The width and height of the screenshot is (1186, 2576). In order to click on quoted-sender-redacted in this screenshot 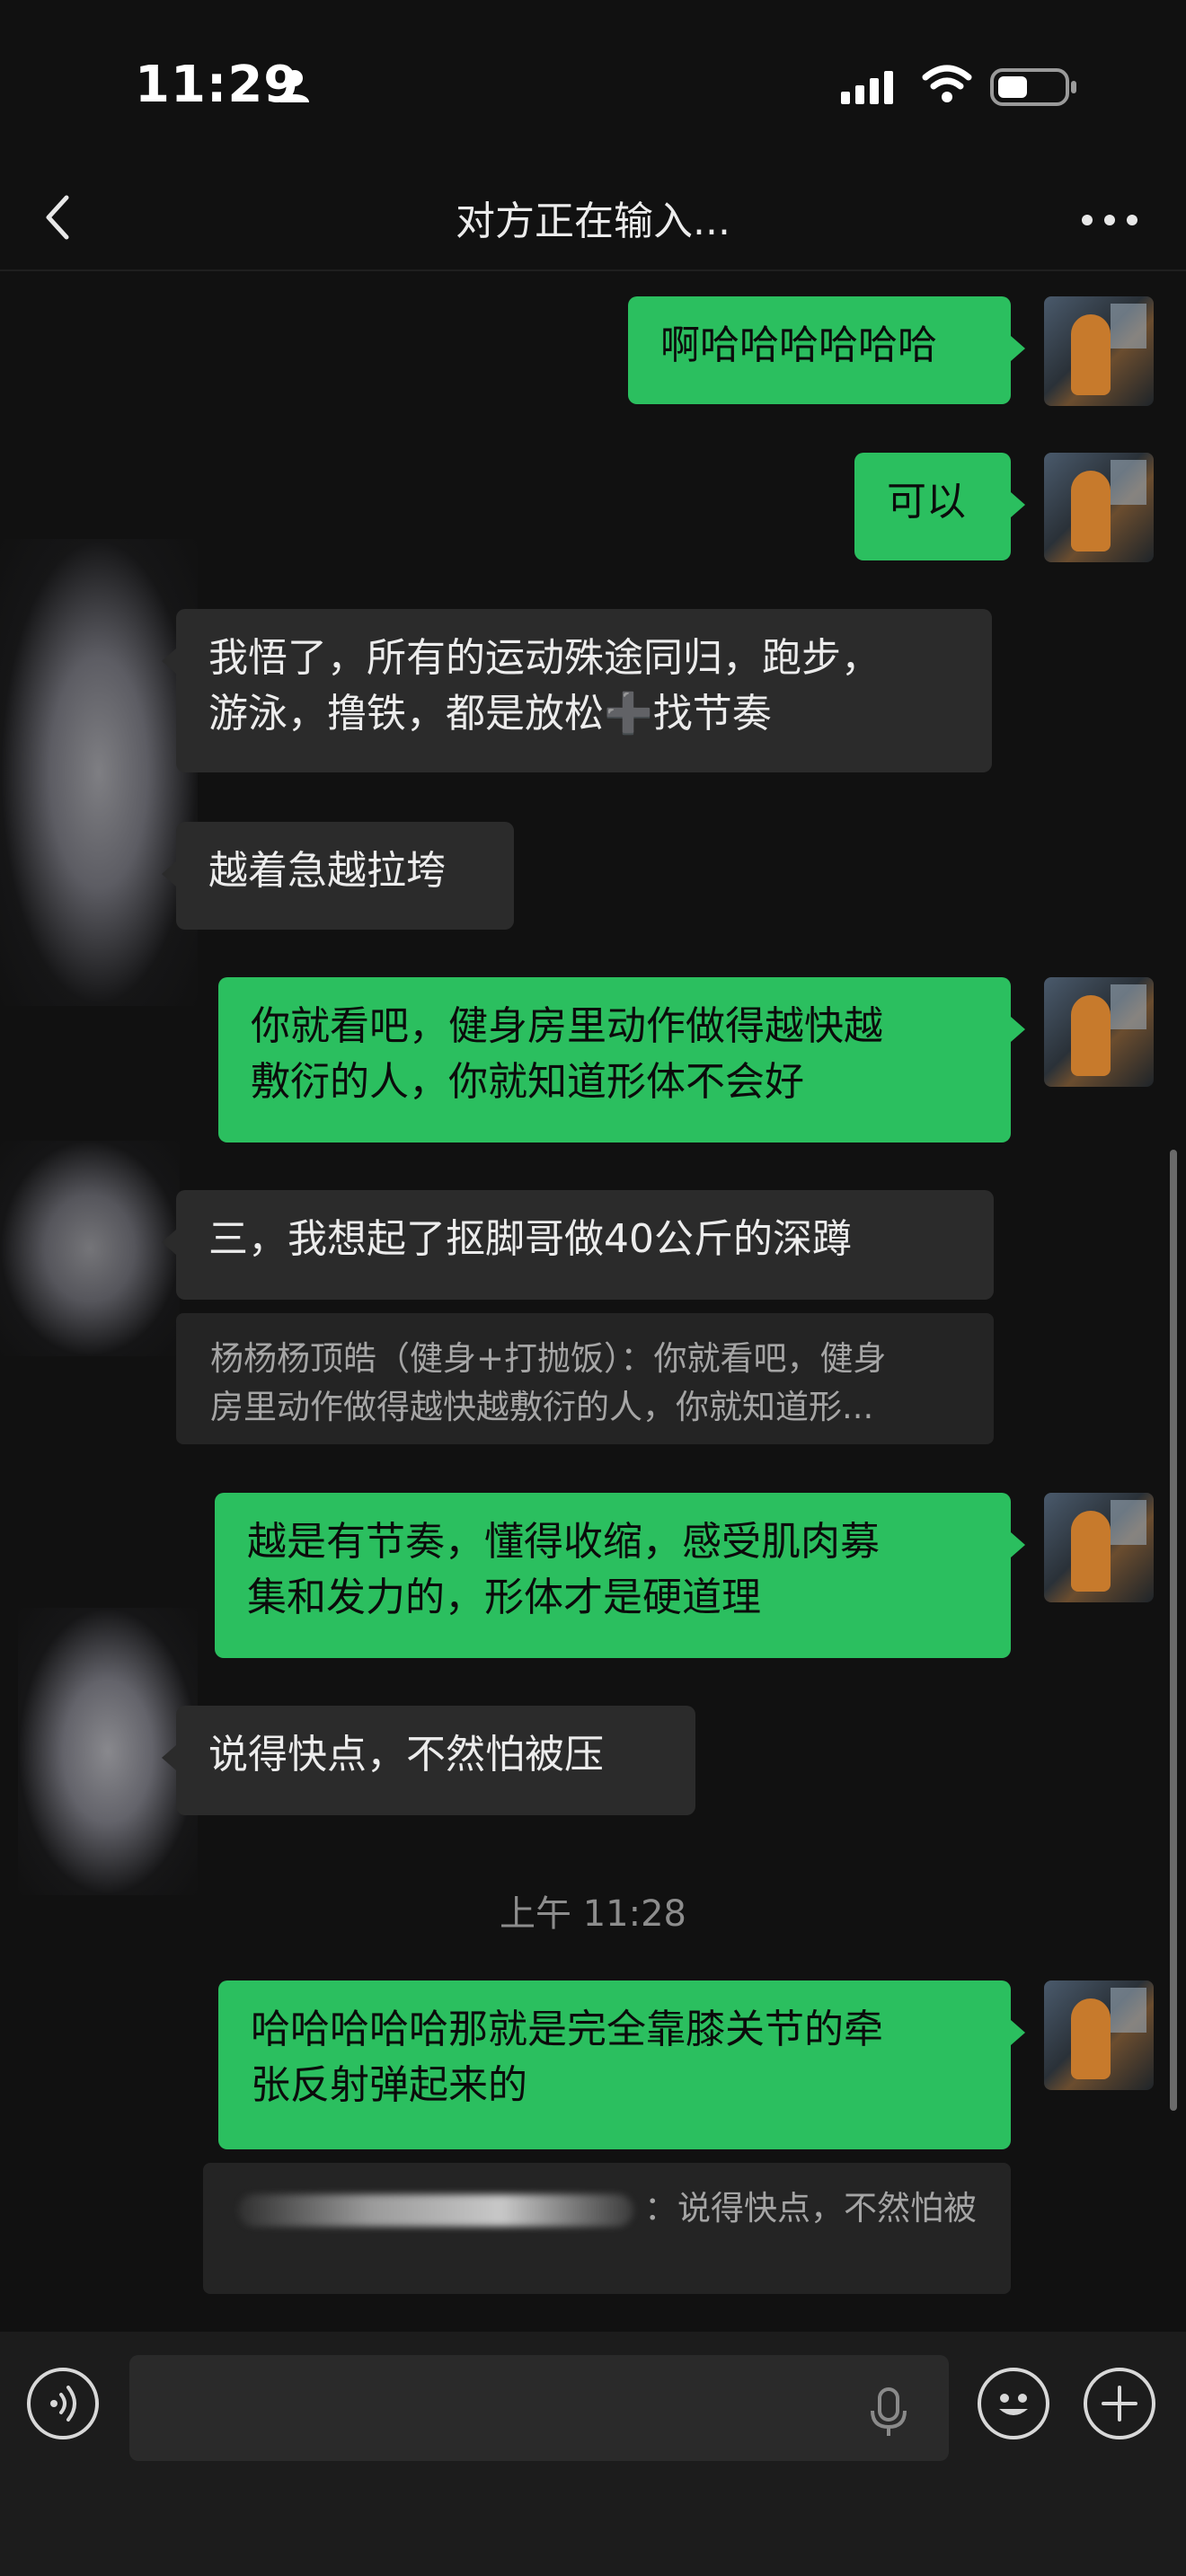, I will do `click(436, 2210)`.